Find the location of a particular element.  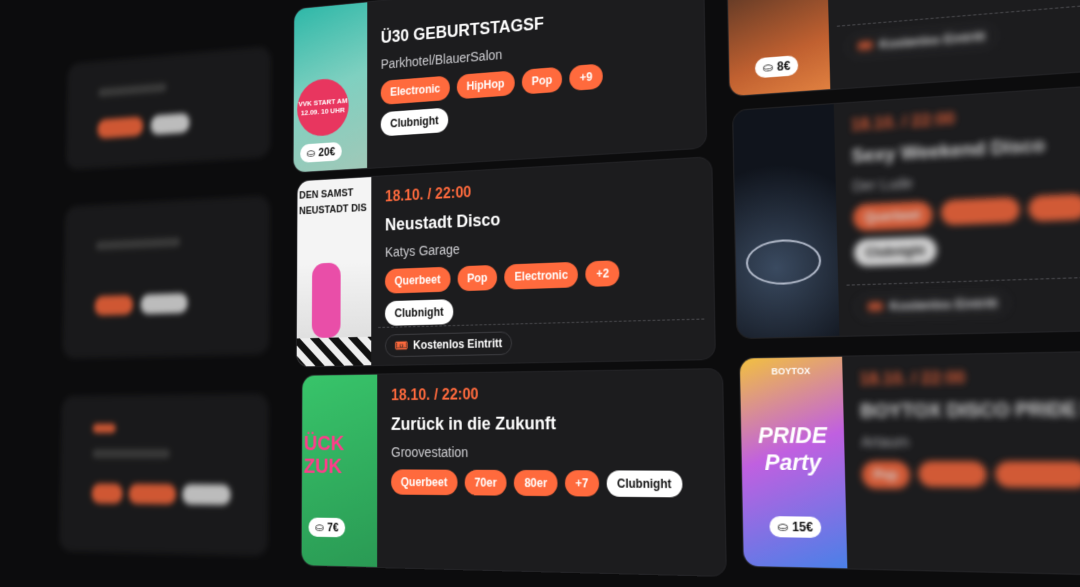

price-badge: ⛀ 15€ is located at coordinates (795, 527).